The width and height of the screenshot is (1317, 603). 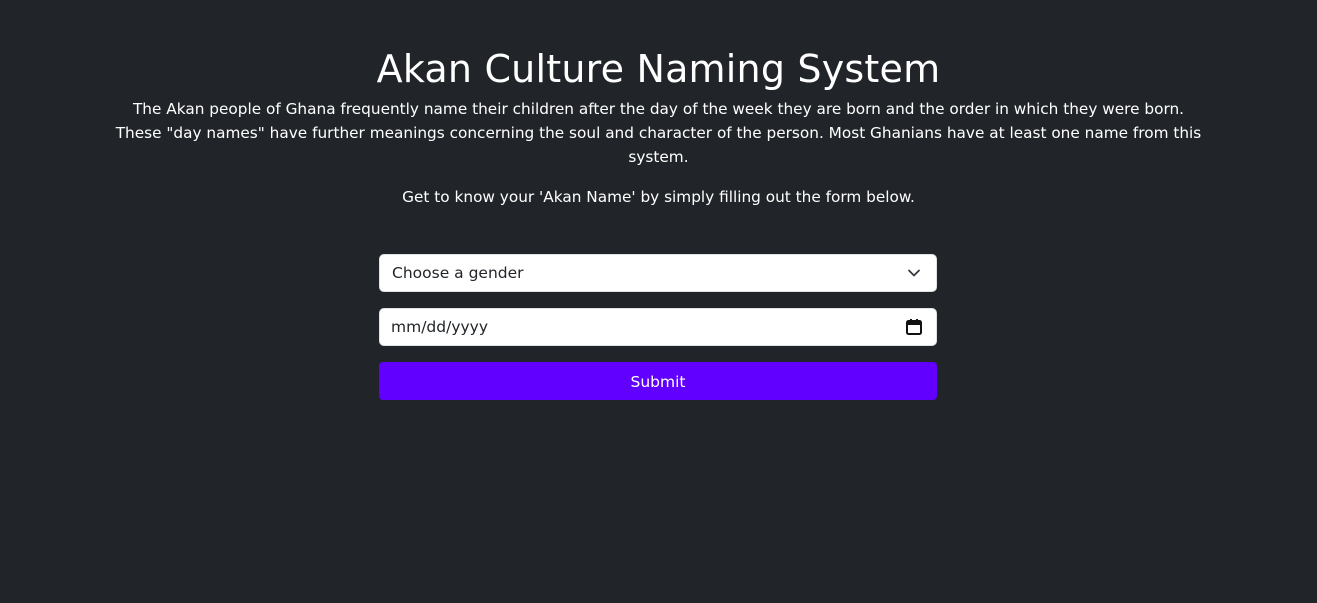 What do you see at coordinates (914, 327) in the screenshot?
I see `calendar-icon` at bounding box center [914, 327].